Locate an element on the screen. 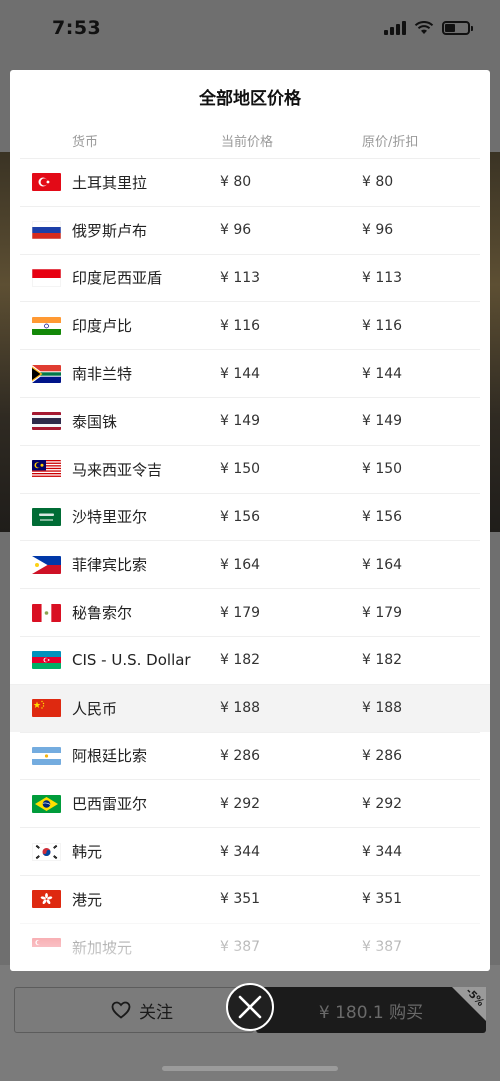 This screenshot has height=1081, width=500. russia-flag-icon is located at coordinates (46, 230).